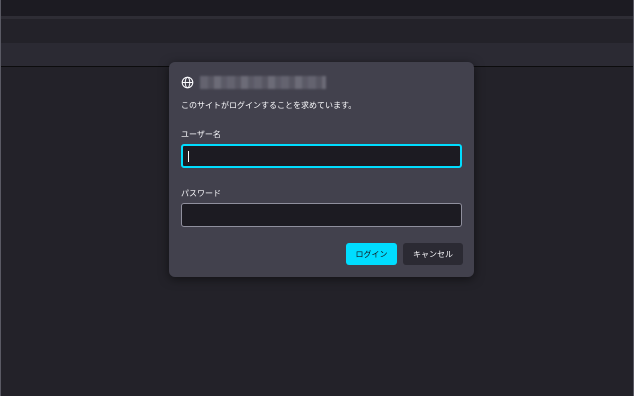 This screenshot has width=634, height=396. Describe the element at coordinates (201, 193) in the screenshot. I see `password-label: パスワード` at that location.